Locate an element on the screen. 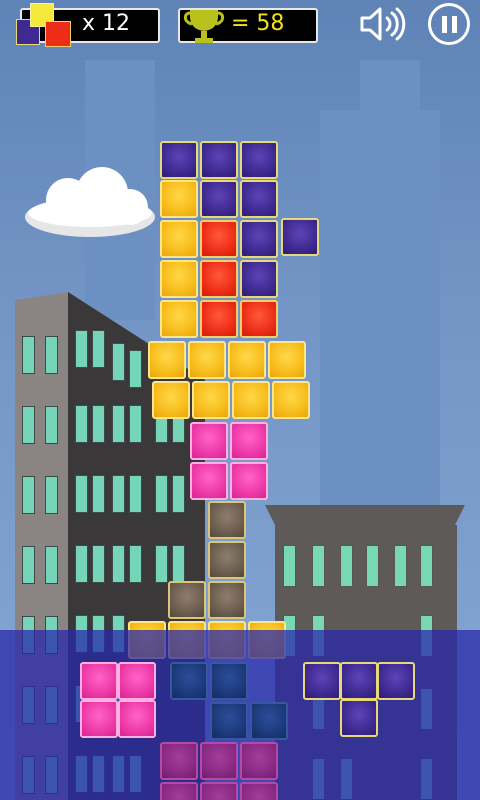 This screenshot has height=800, width=480. speaker-icon is located at coordinates (384, 24).